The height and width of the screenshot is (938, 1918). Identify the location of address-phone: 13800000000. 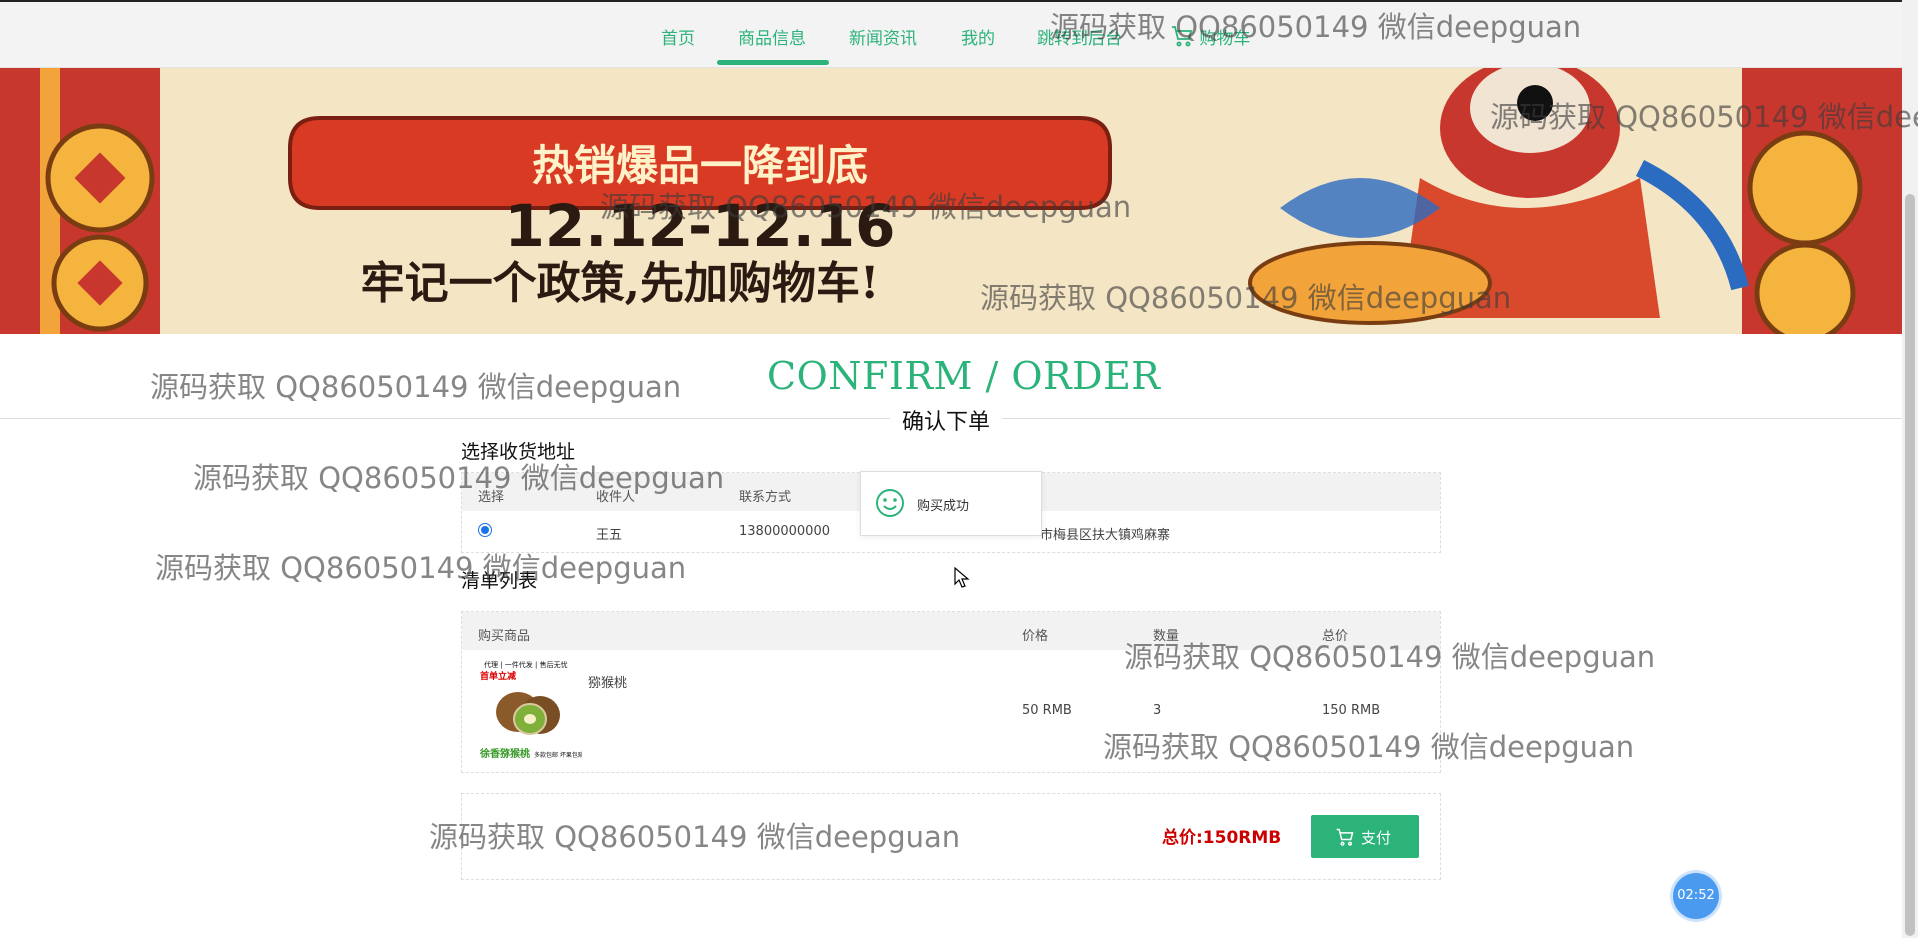
(784, 531).